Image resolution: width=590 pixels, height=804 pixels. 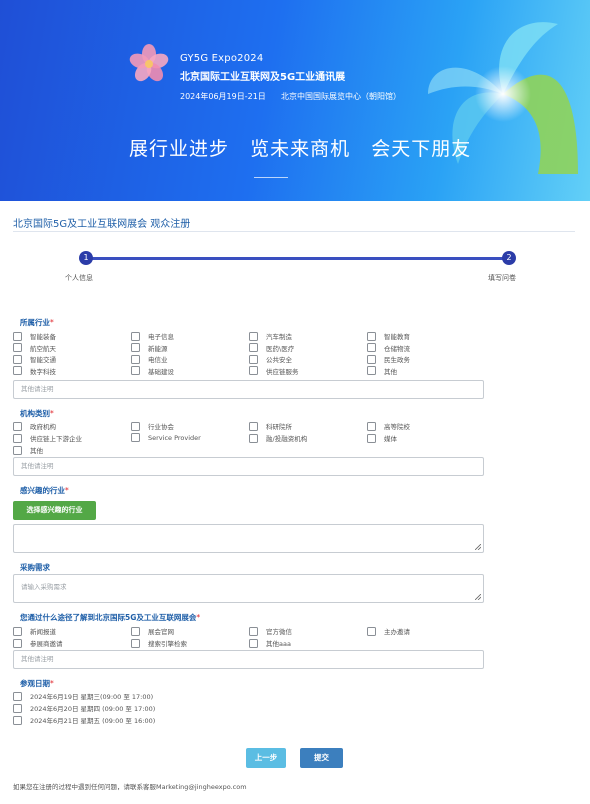 What do you see at coordinates (43, 371) in the screenshot?
I see `industry-option-label: 数字科技` at bounding box center [43, 371].